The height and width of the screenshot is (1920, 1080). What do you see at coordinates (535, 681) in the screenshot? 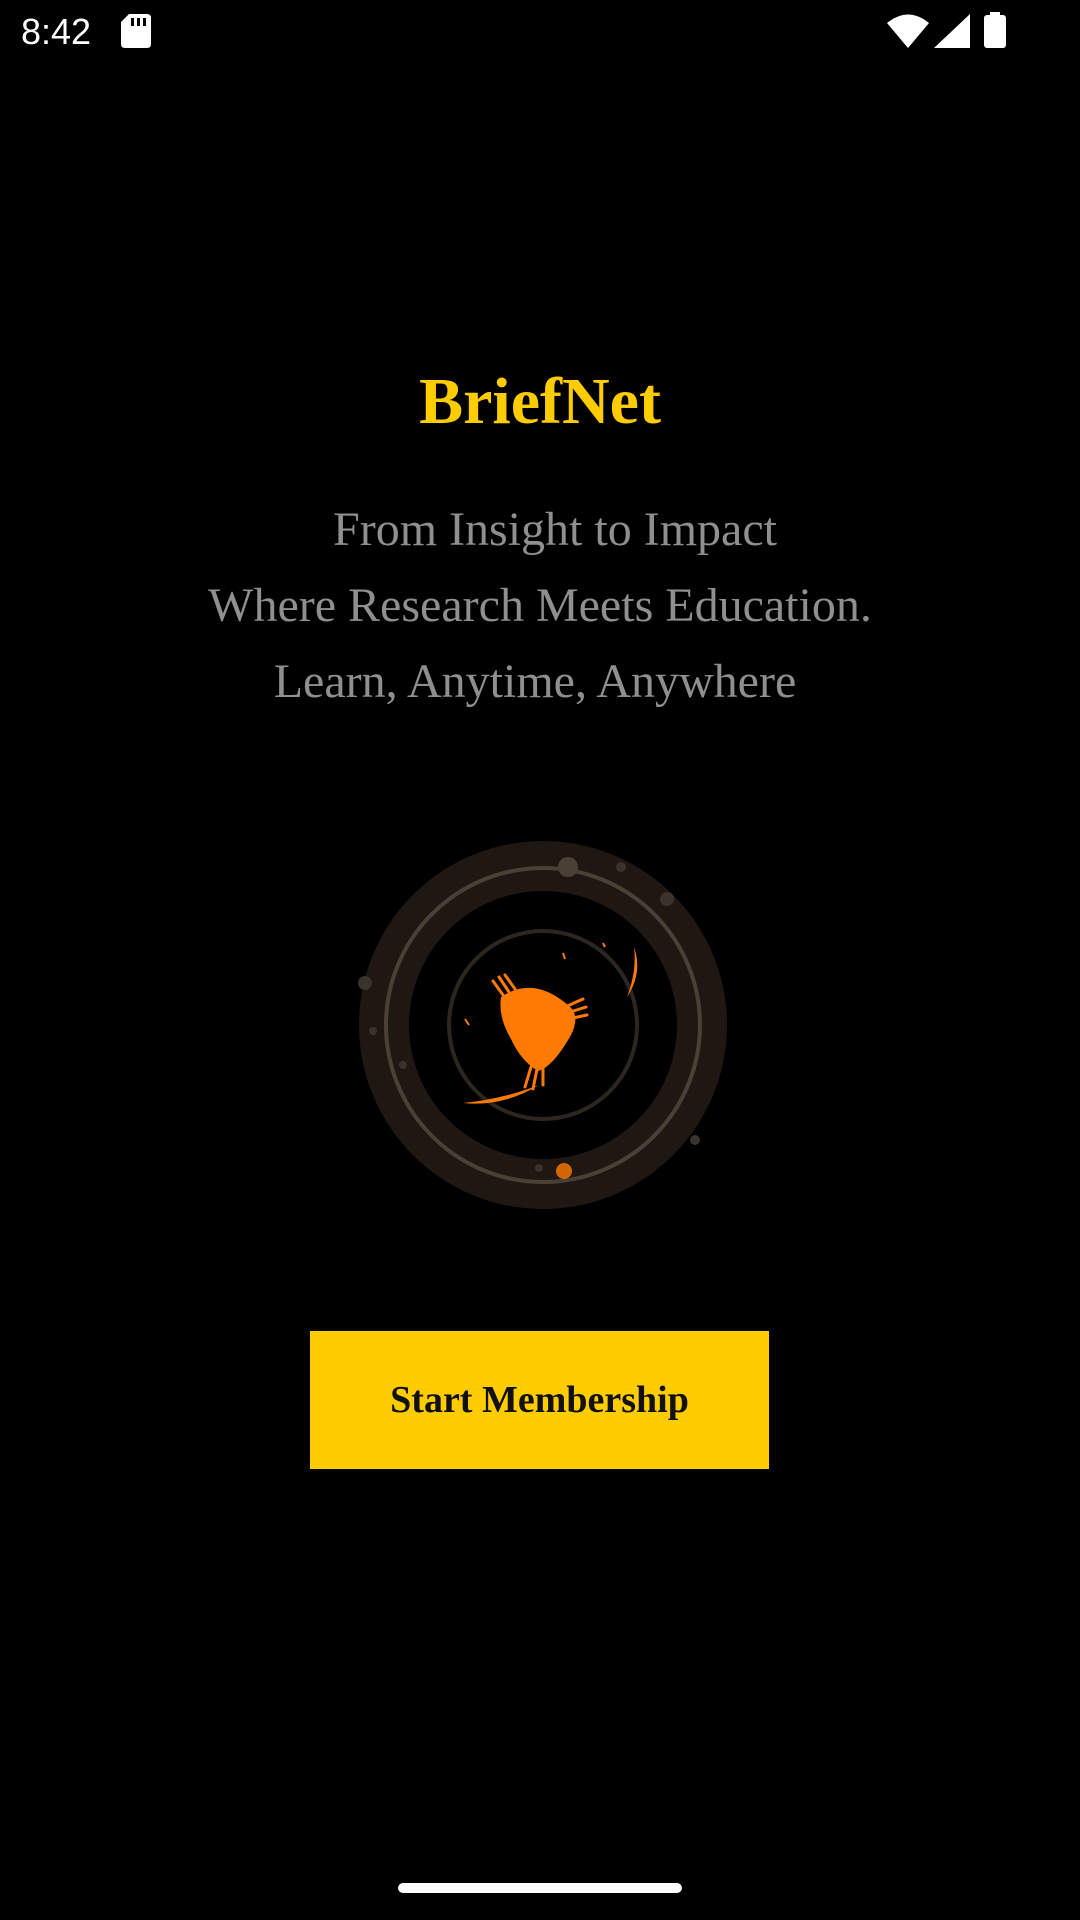
I see `tagline-line-3: Learn, Anytime, Anywhere` at bounding box center [535, 681].